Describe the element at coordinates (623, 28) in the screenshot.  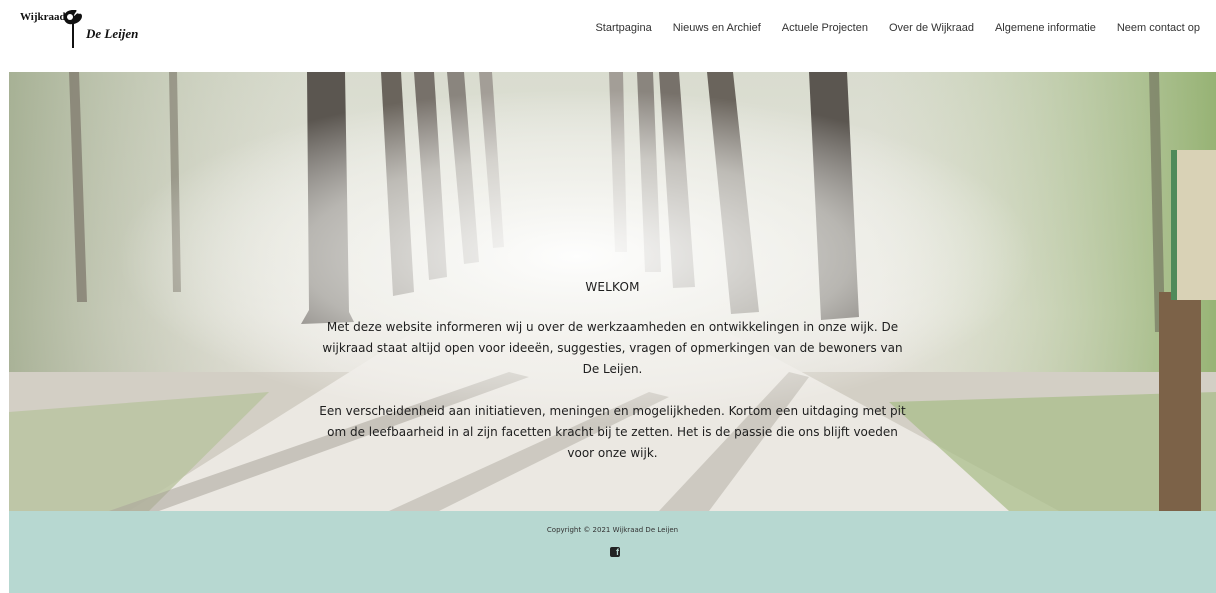
I see `nav-item-startpagina: Startpagina` at that location.